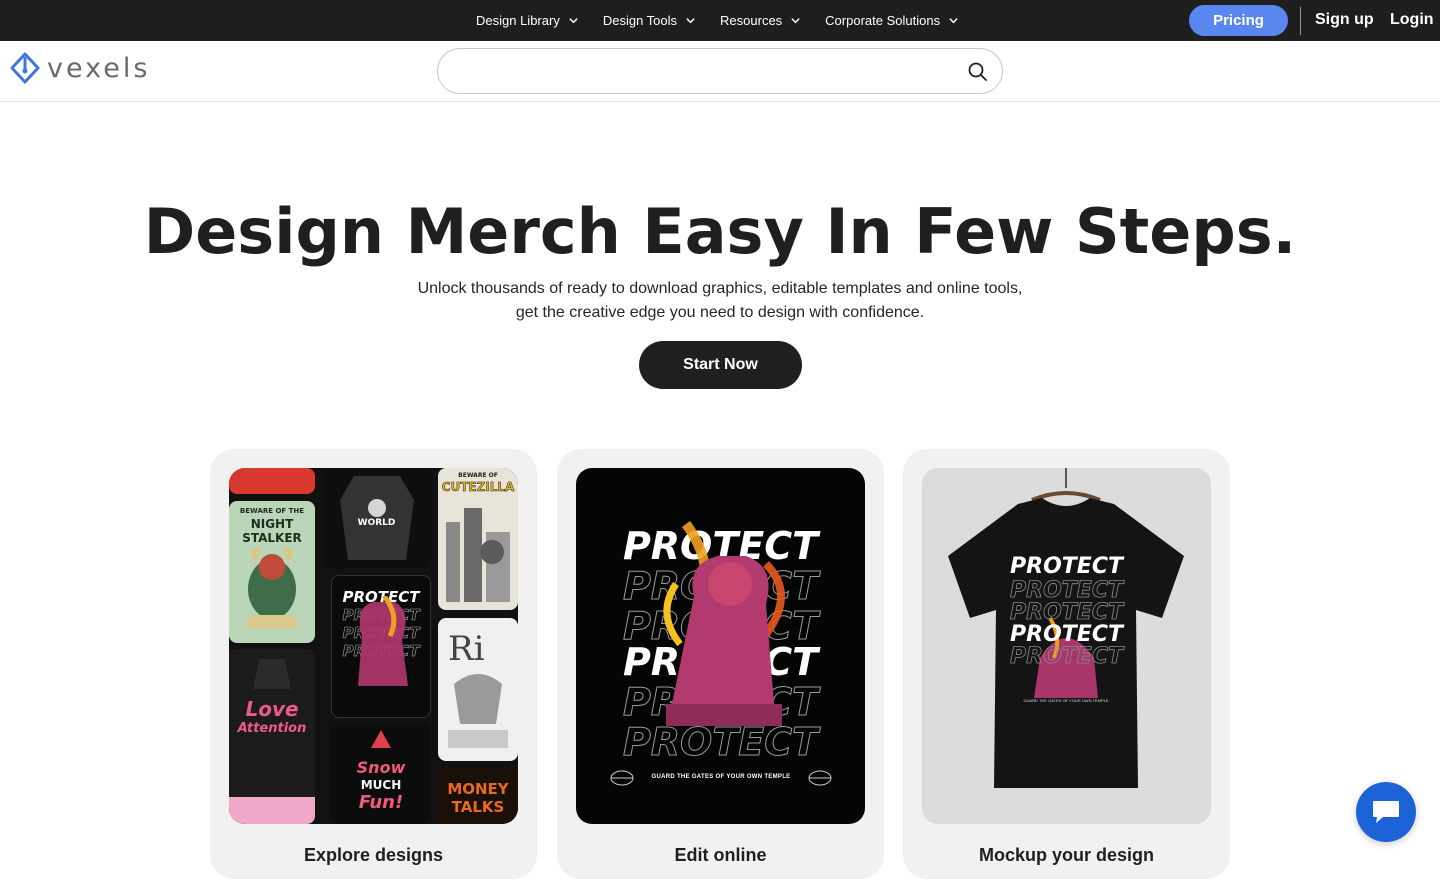 This screenshot has width=1440, height=879. I want to click on card-title: Mockup your design, so click(1066, 855).